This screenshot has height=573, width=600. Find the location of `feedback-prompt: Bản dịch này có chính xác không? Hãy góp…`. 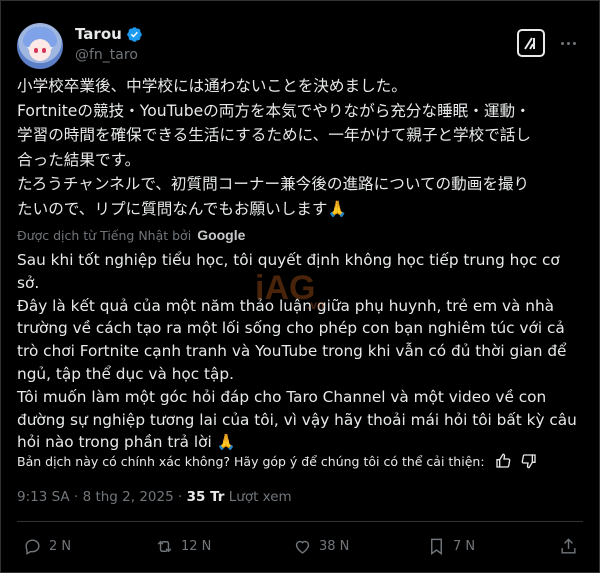

feedback-prompt: Bản dịch này có chính xác không? Hãy góp… is located at coordinates (251, 461).